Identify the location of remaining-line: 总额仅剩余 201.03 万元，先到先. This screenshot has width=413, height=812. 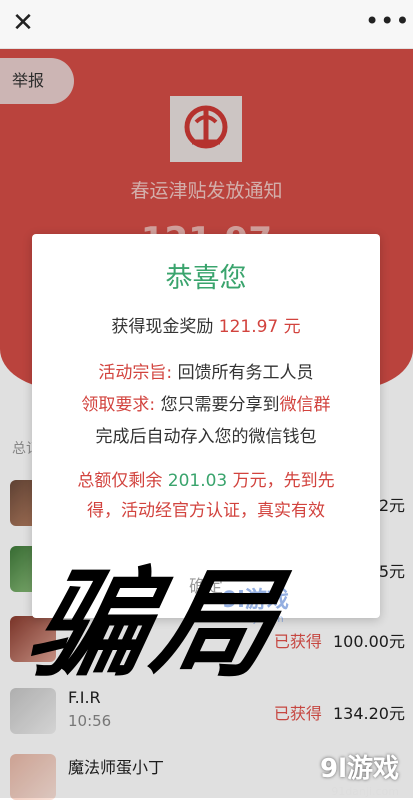
(206, 478).